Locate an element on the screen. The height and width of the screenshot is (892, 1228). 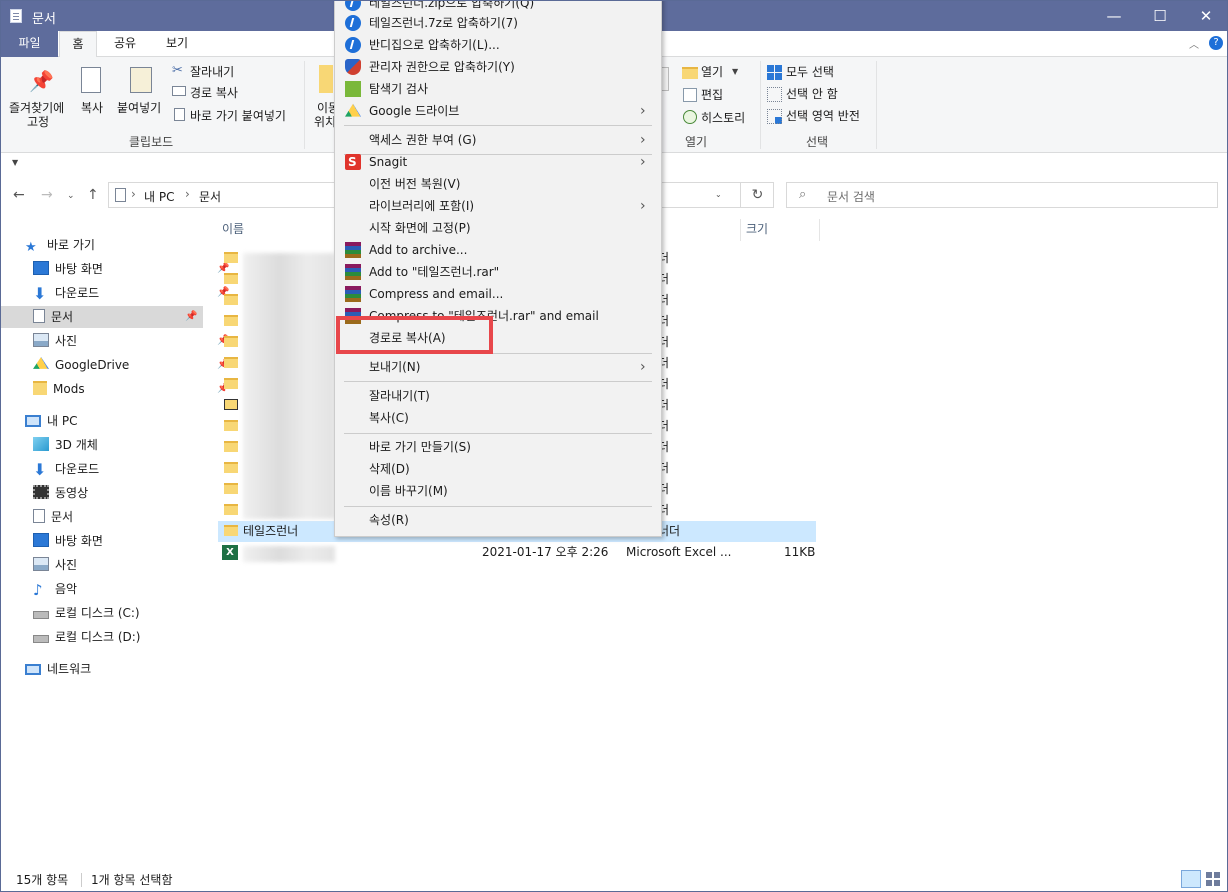
nav-pc-documents: 문서 is located at coordinates (118, 517).